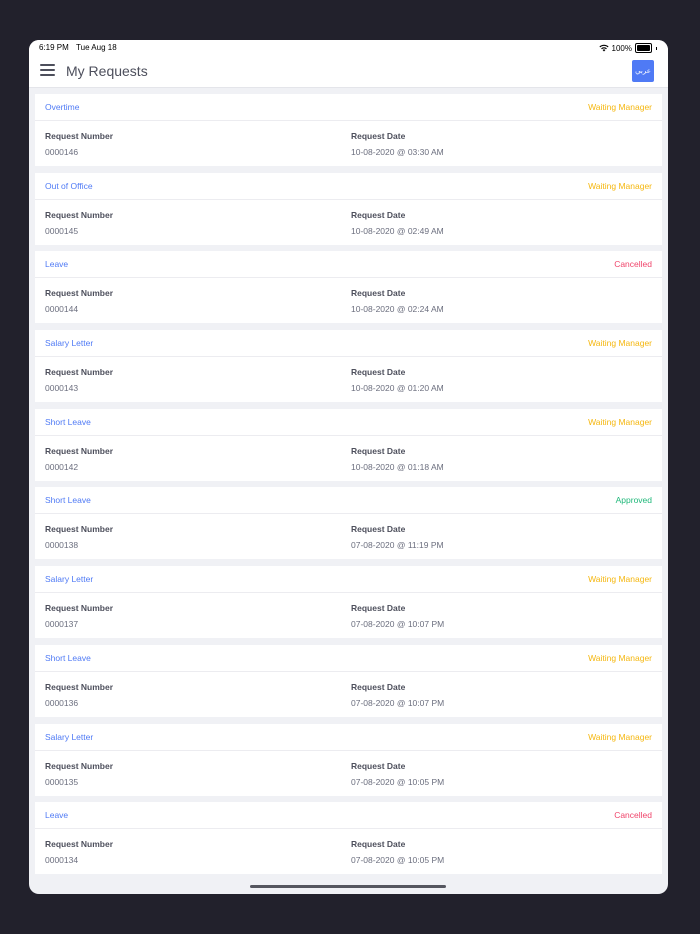 The image size is (700, 934). Describe the element at coordinates (79, 144) in the screenshot. I see `request-number-block: Request Number 0000146` at that location.